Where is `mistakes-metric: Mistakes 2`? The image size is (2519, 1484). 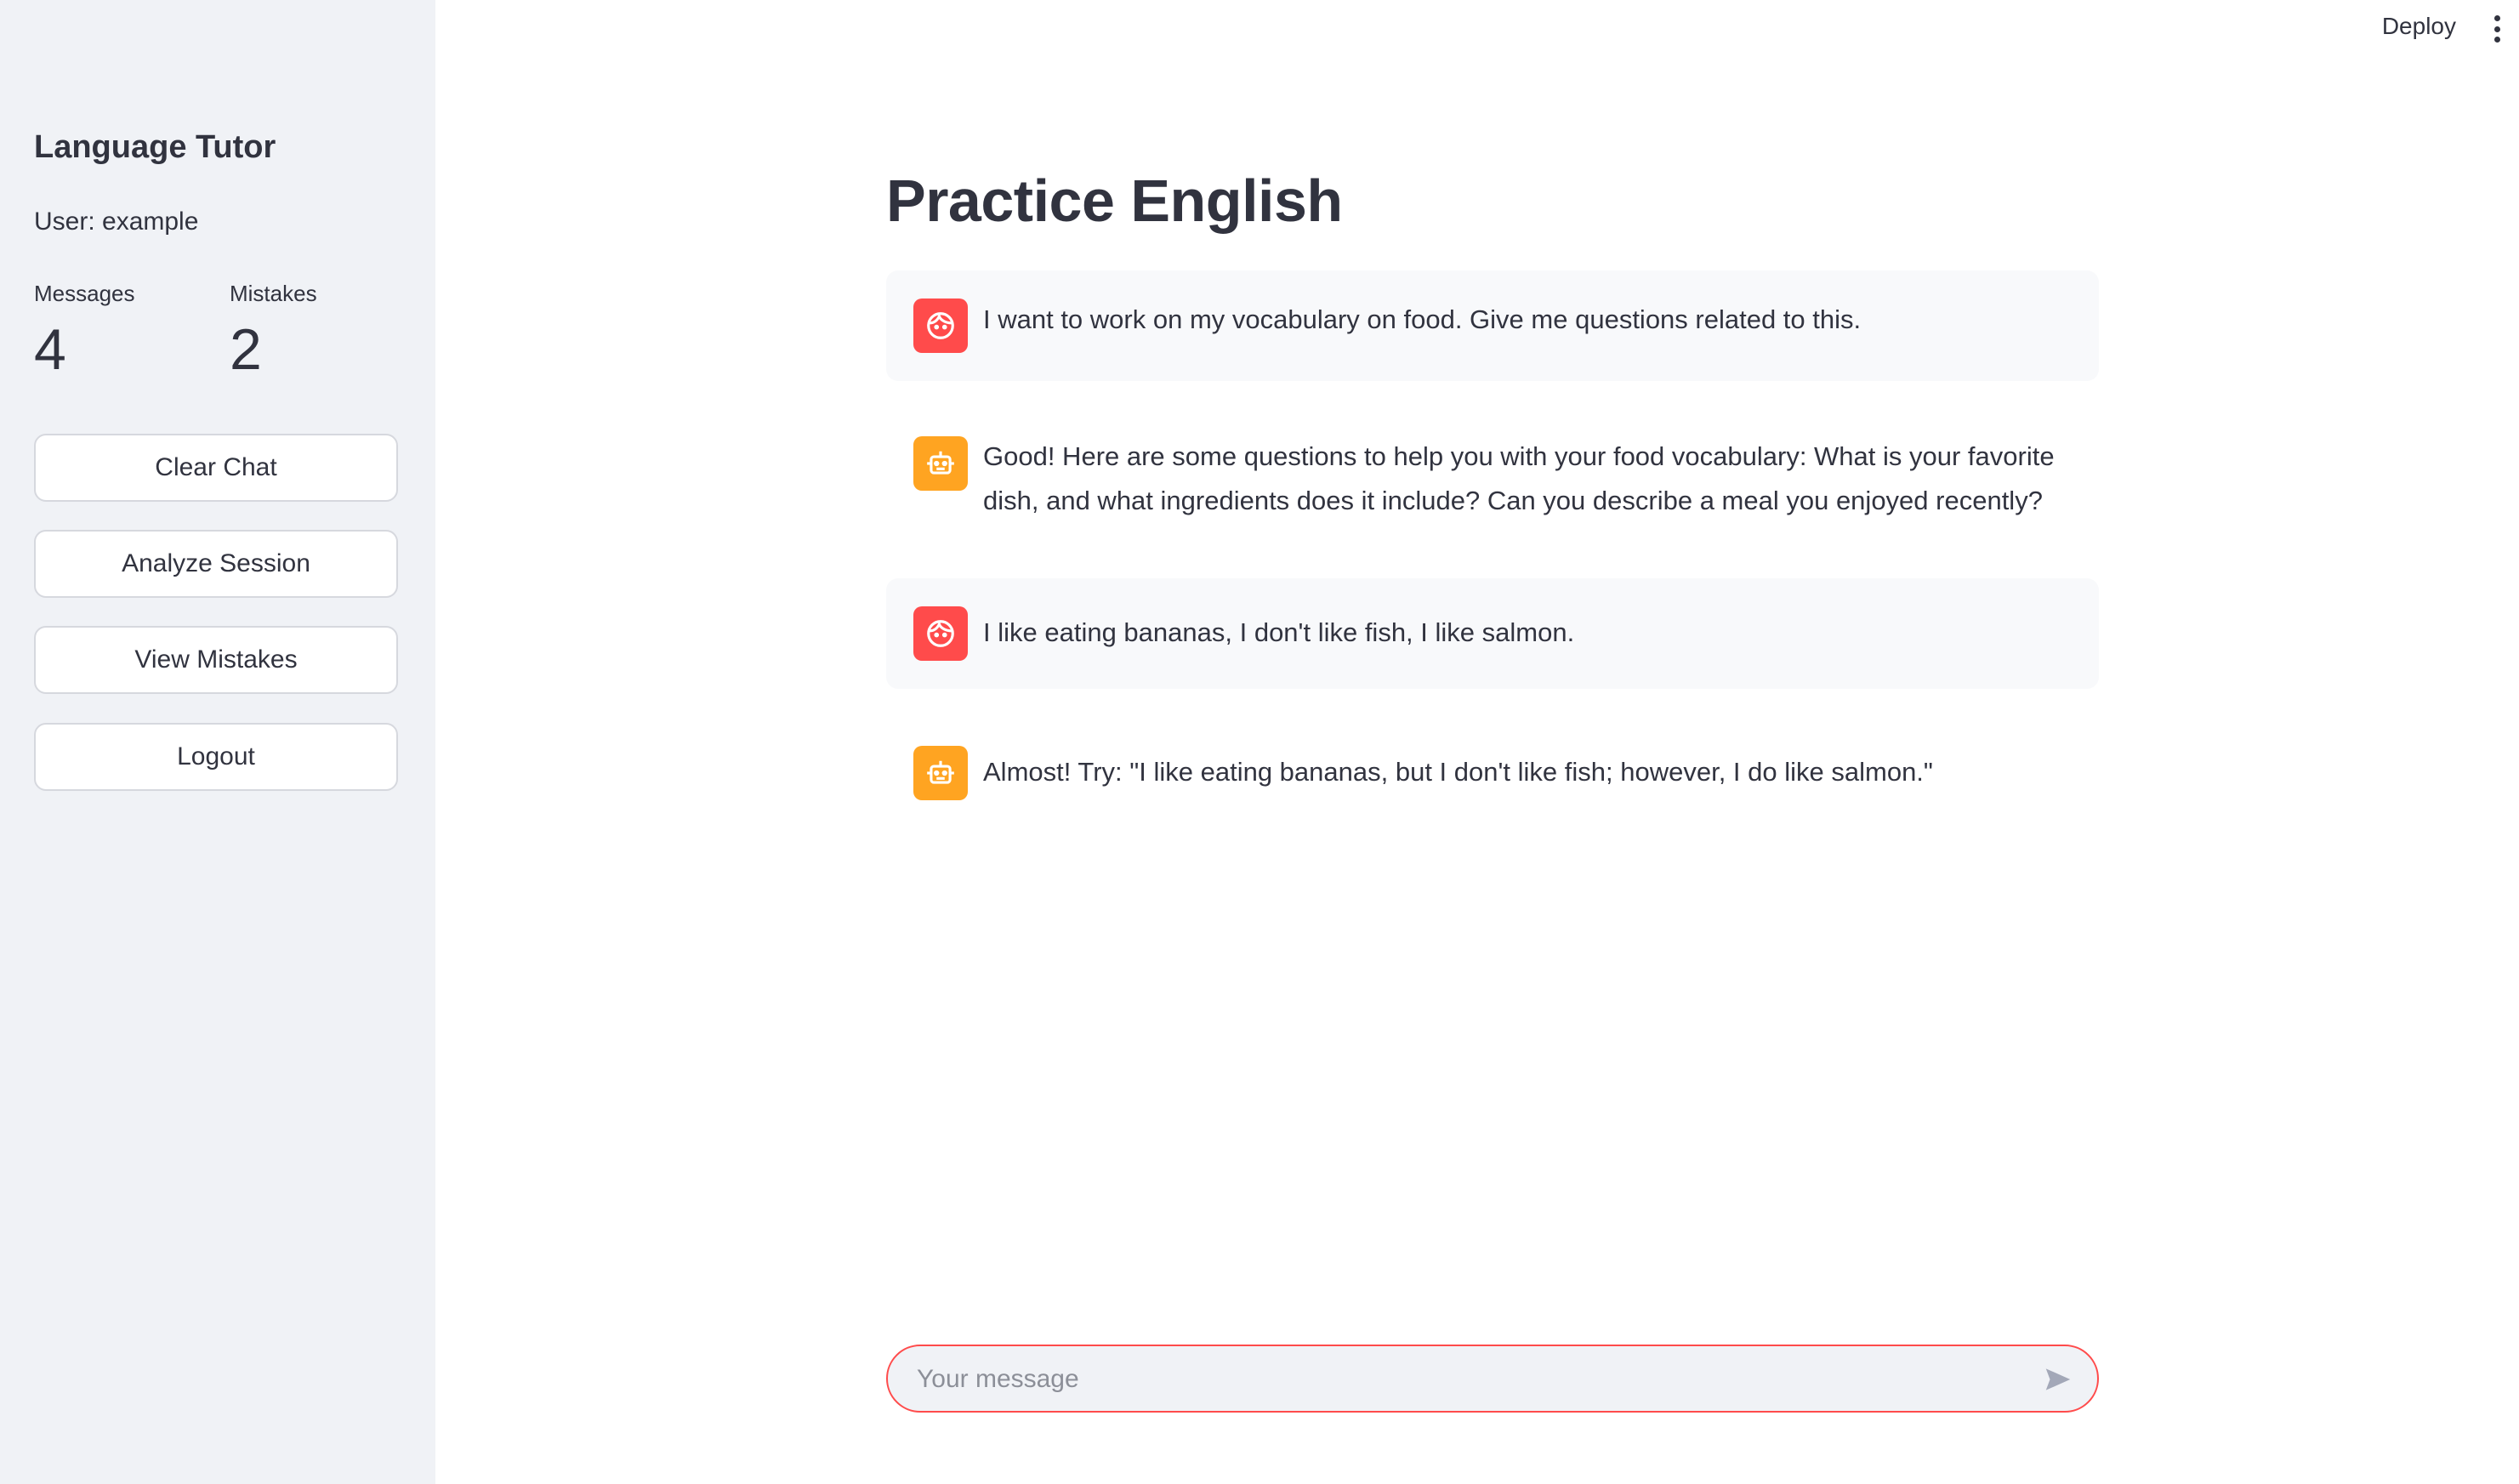
mistakes-metric: Mistakes 2 is located at coordinates (273, 329).